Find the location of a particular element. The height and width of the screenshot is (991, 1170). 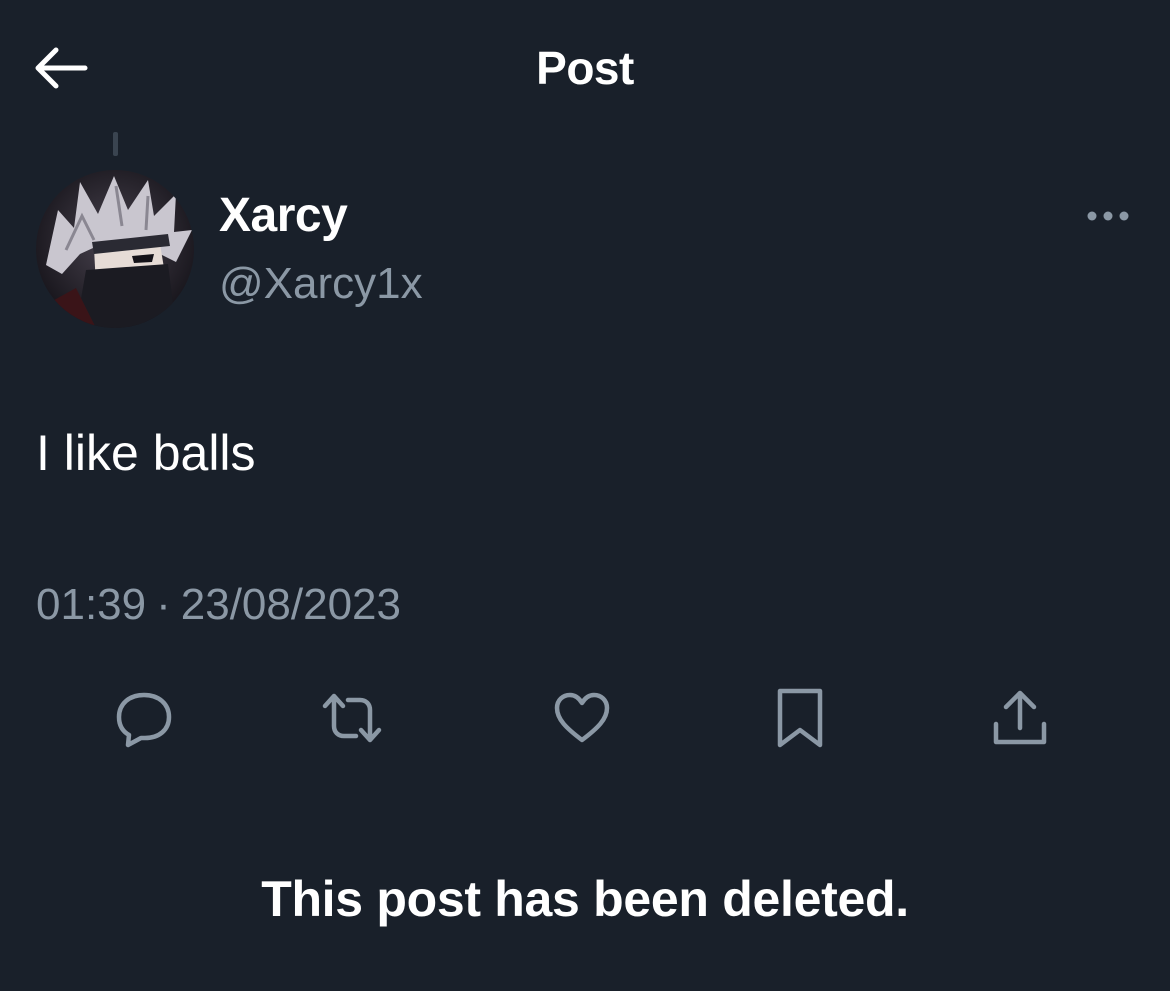

avatar-image is located at coordinates (115, 249).